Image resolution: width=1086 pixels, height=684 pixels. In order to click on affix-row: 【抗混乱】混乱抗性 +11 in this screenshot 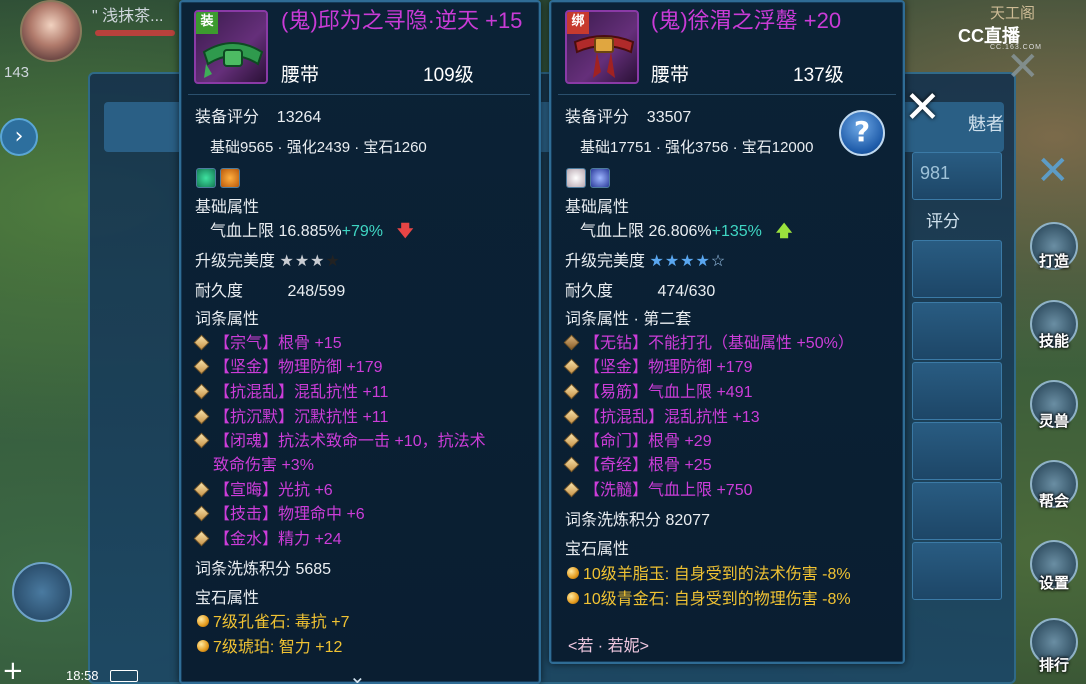, I will do `click(290, 393)`.